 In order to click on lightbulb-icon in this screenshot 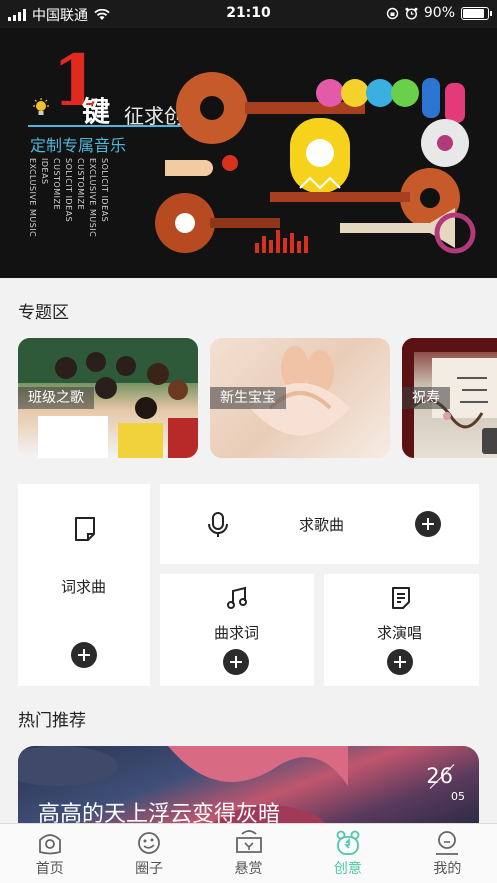, I will do `click(41, 106)`.